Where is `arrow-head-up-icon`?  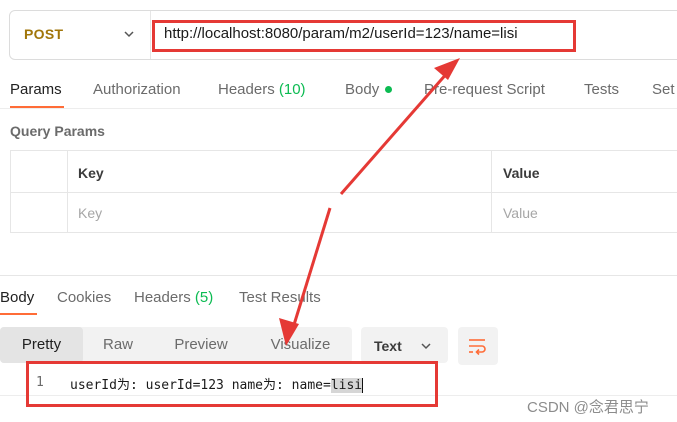
arrow-head-up-icon is located at coordinates (447, 69).